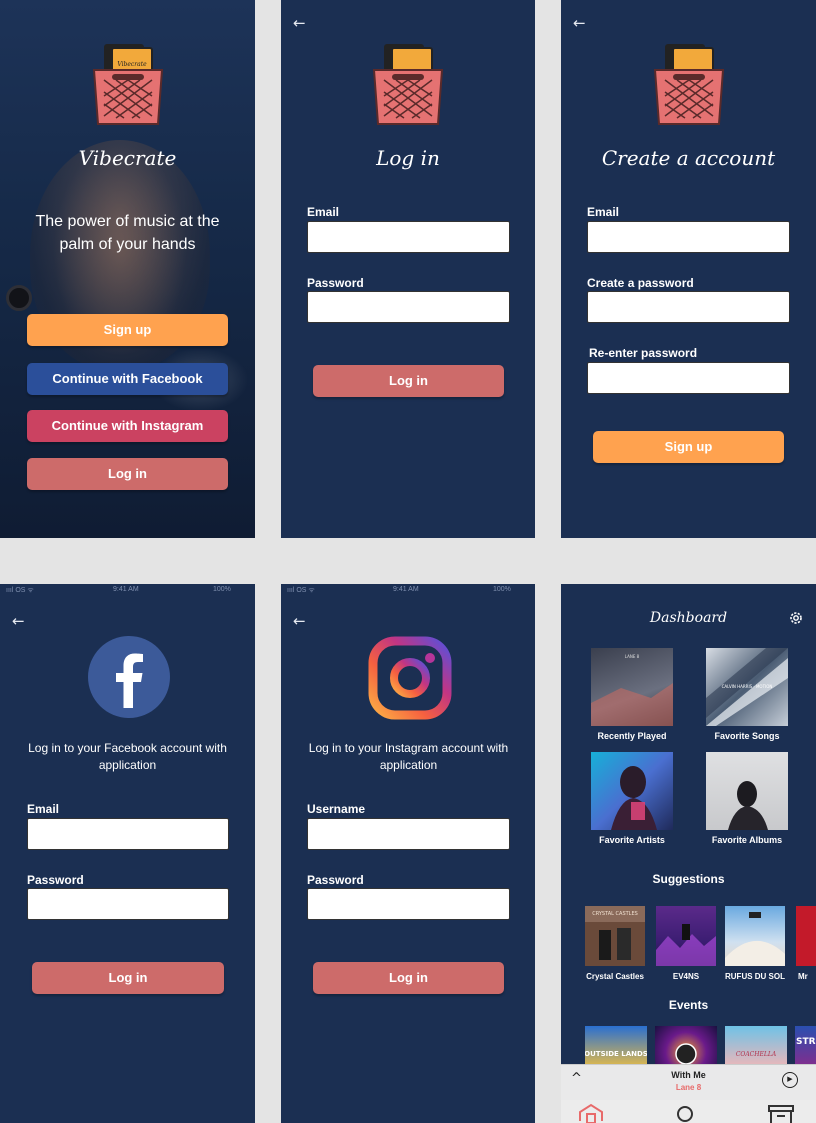 This screenshot has width=816, height=1123. I want to click on recently-played-tile: LANE 8, so click(632, 687).